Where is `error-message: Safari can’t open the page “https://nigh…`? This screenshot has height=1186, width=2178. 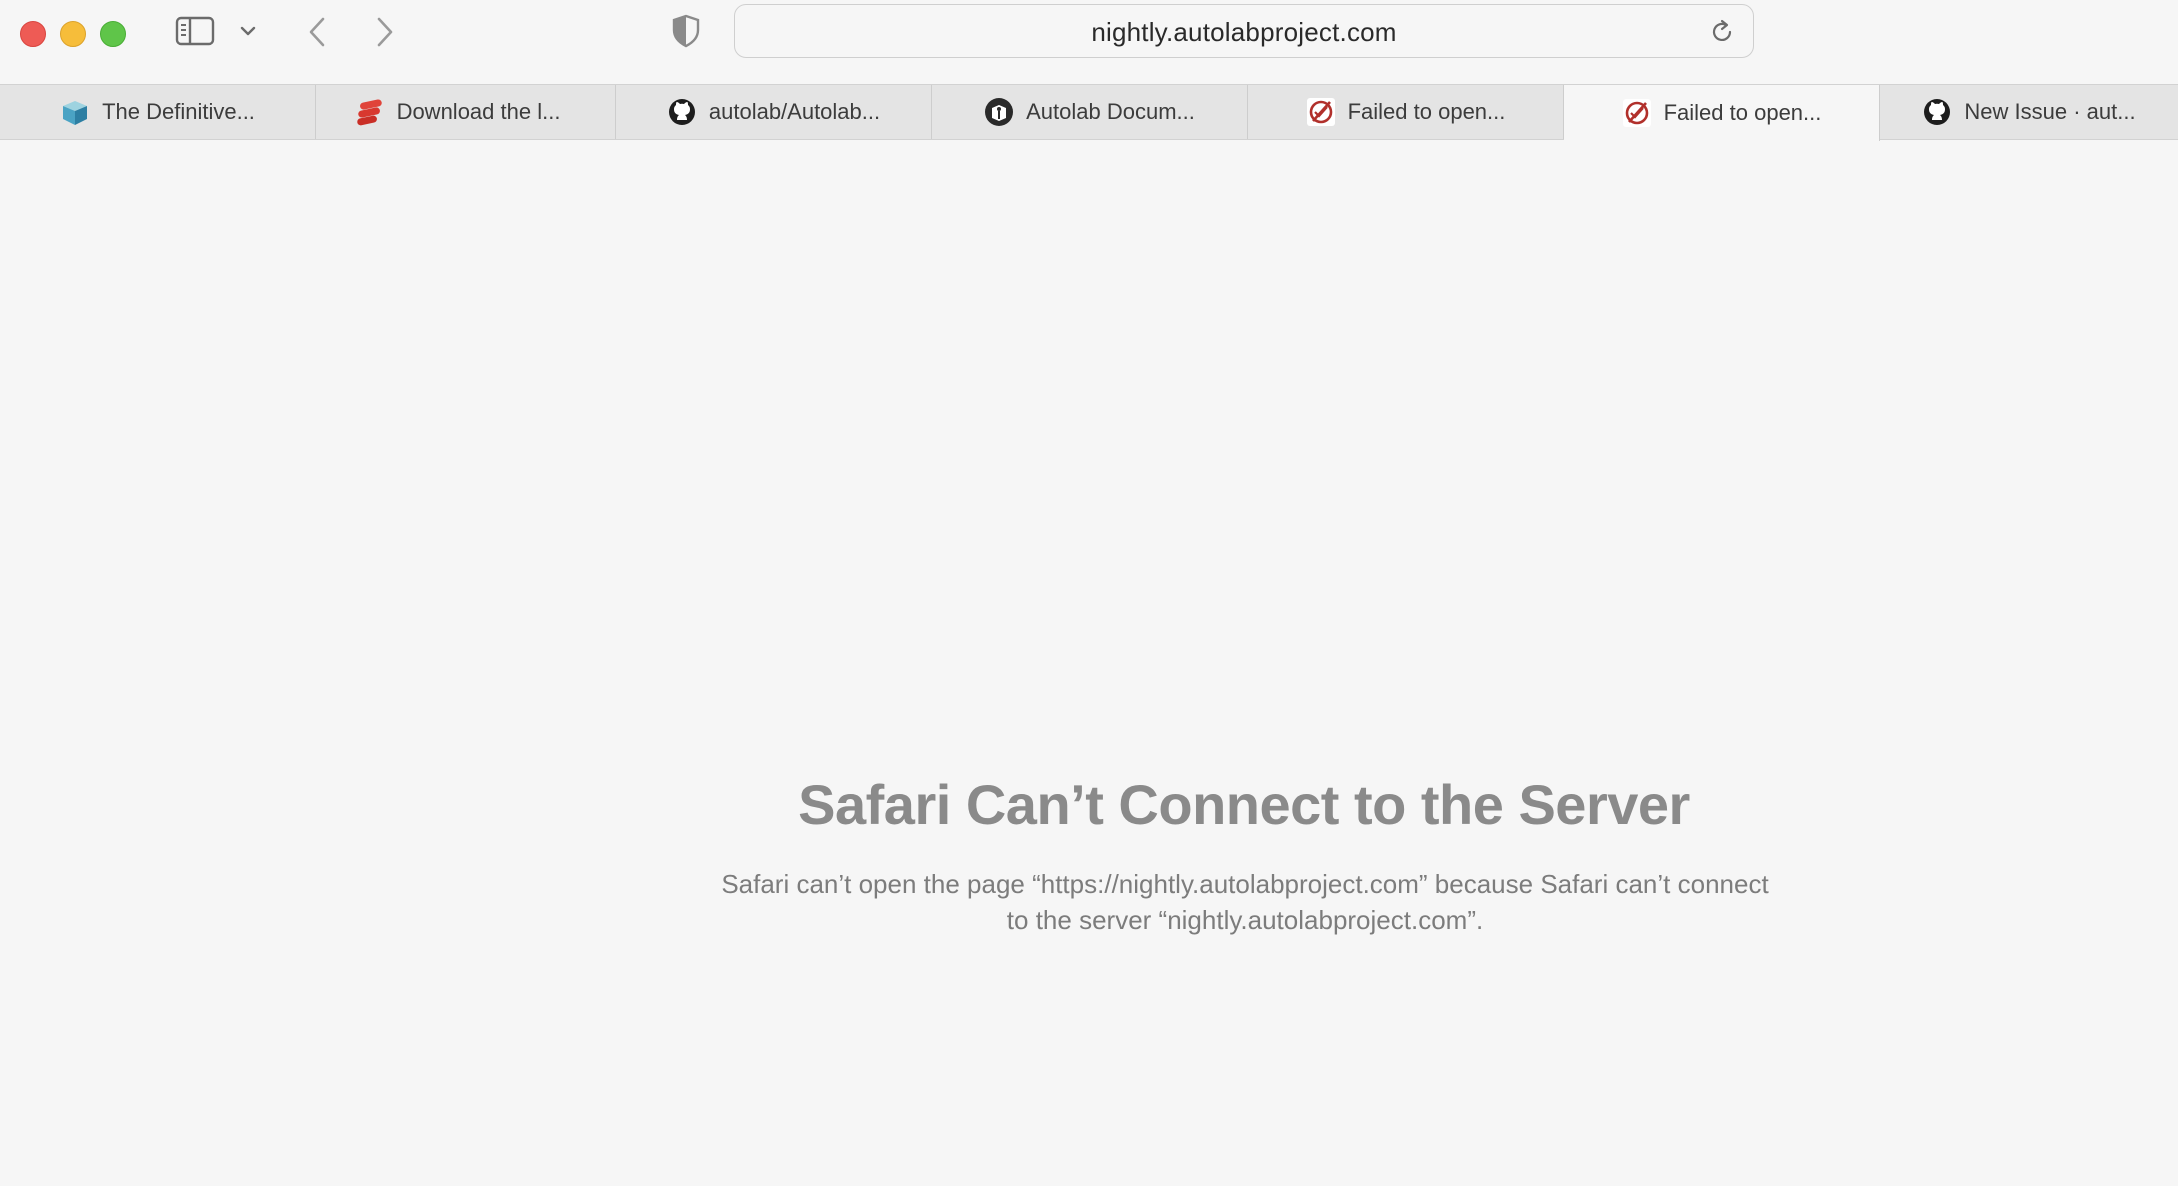 error-message: Safari can’t open the page “https://nigh… is located at coordinates (1245, 902).